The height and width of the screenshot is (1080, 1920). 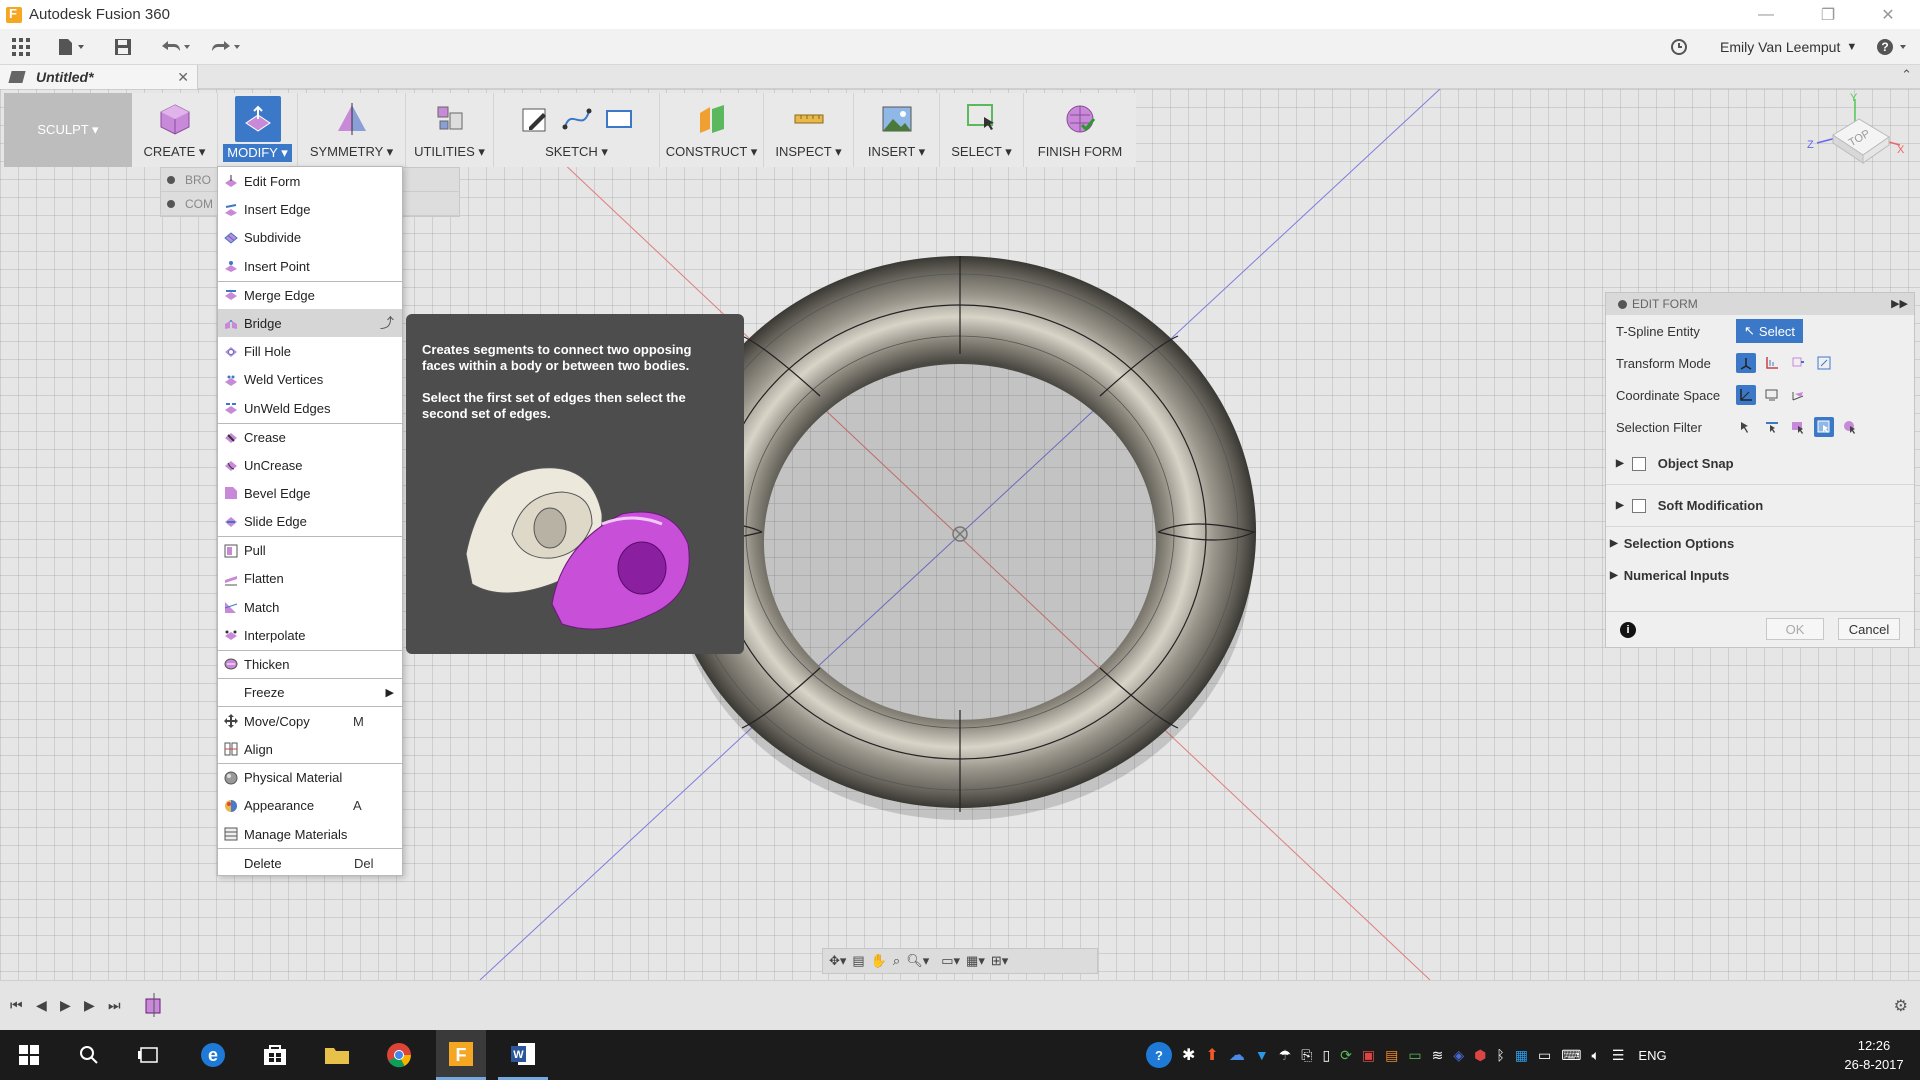 I want to click on touch-keyboard-icon: ⌨, so click(x=1571, y=1055).